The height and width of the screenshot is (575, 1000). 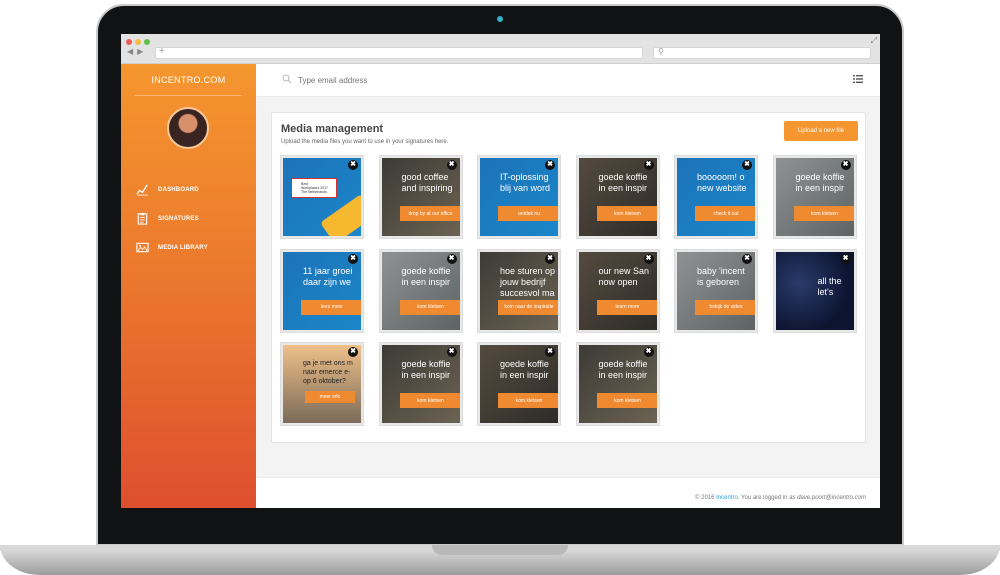 I want to click on sidebar-item-label: SIGNATURES, so click(x=178, y=218).